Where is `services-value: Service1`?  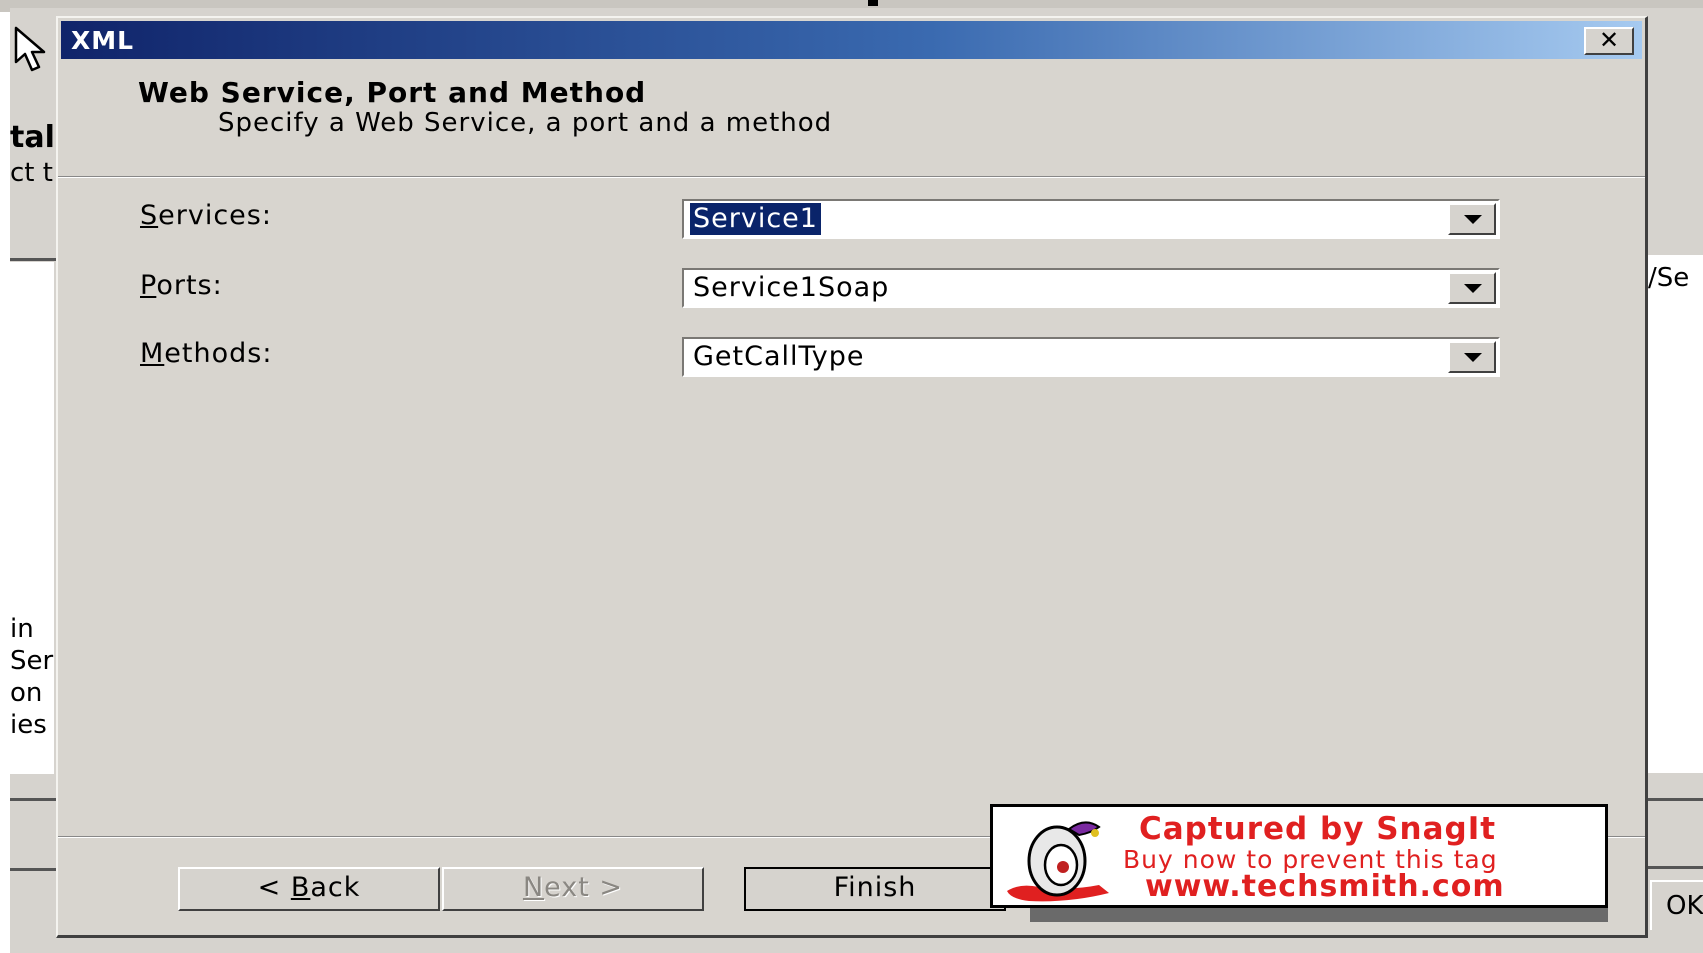
services-value: Service1 is located at coordinates (755, 219).